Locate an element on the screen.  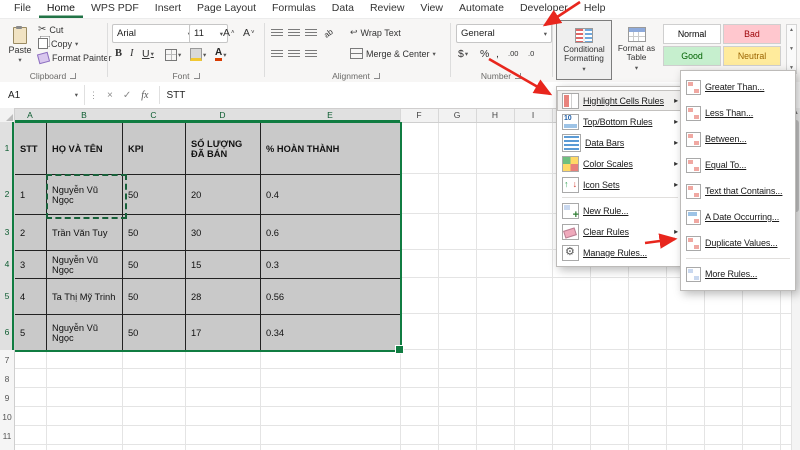
column-header-G: G is located at coordinates (457, 115).